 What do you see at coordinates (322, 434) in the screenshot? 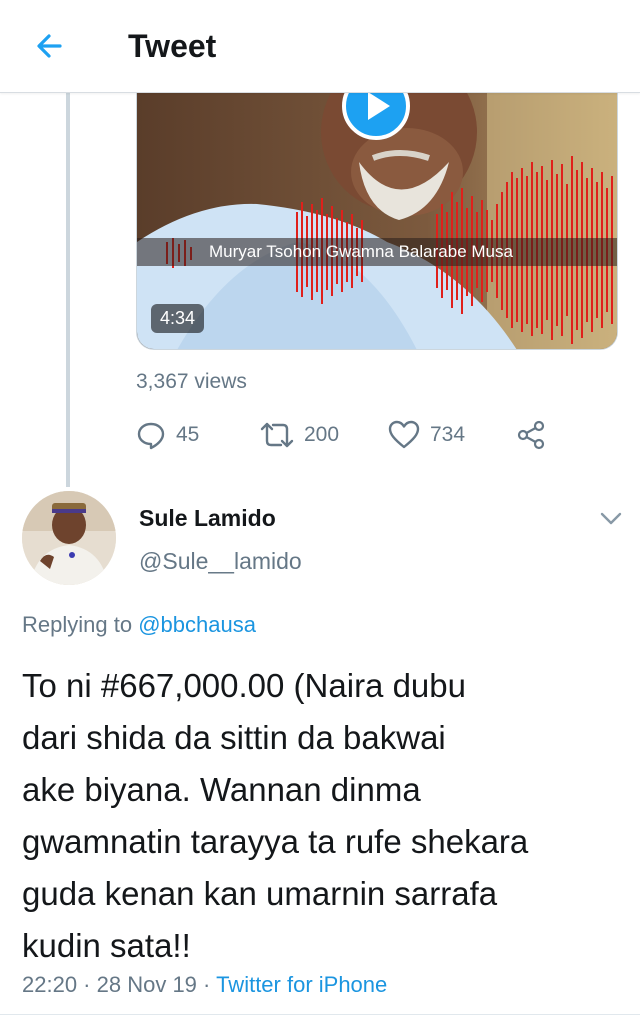
I see `retweet-count: 200` at bounding box center [322, 434].